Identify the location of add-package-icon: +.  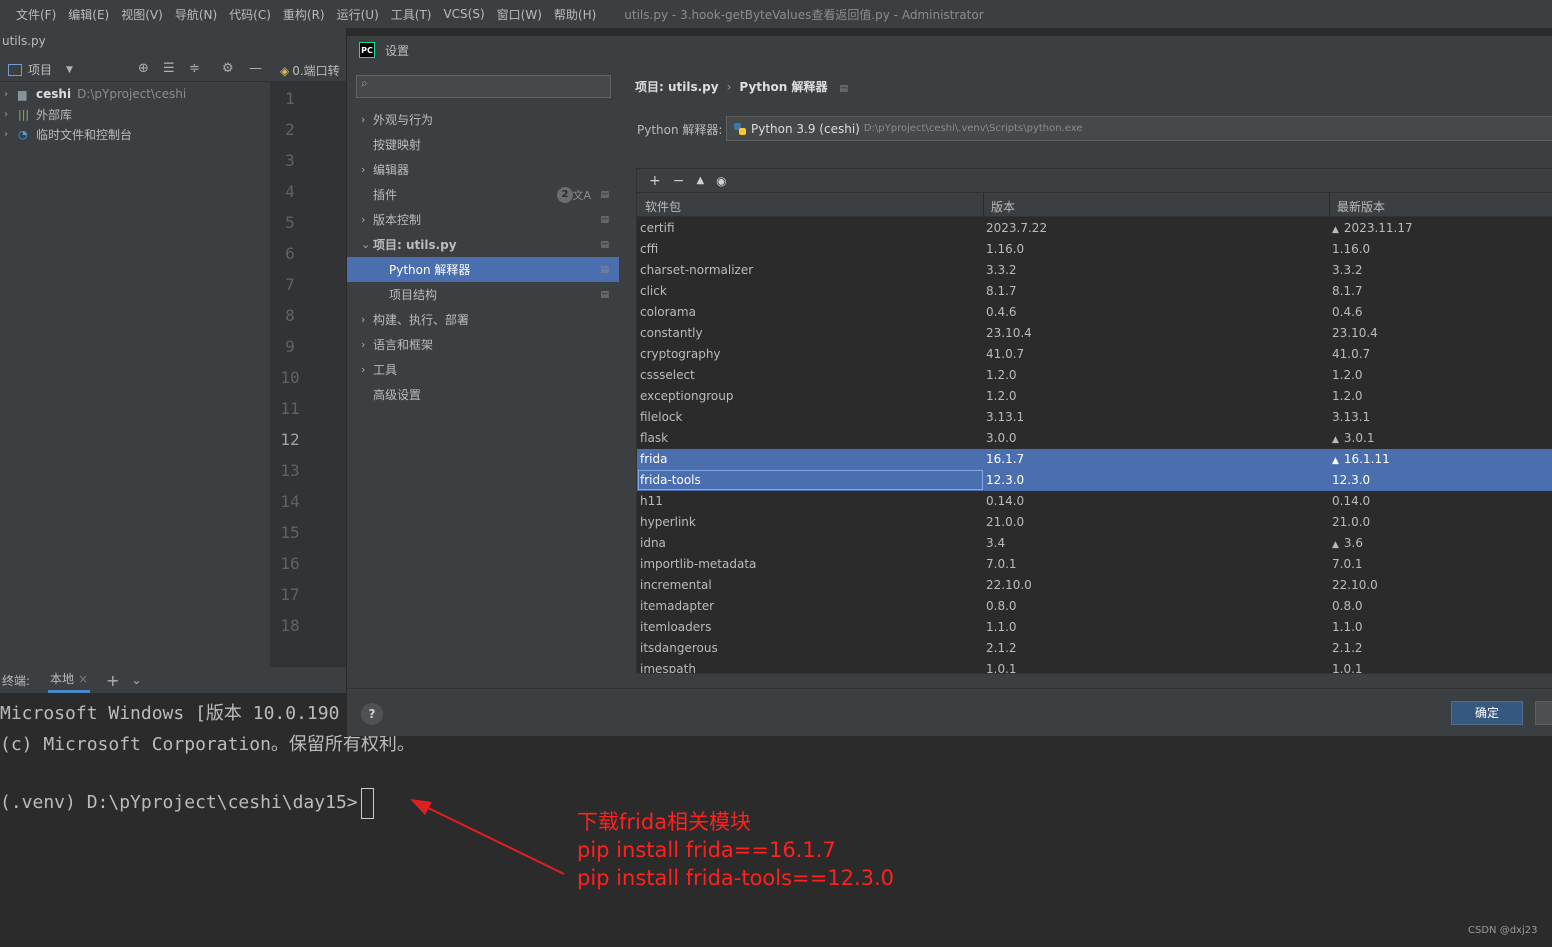
(655, 181).